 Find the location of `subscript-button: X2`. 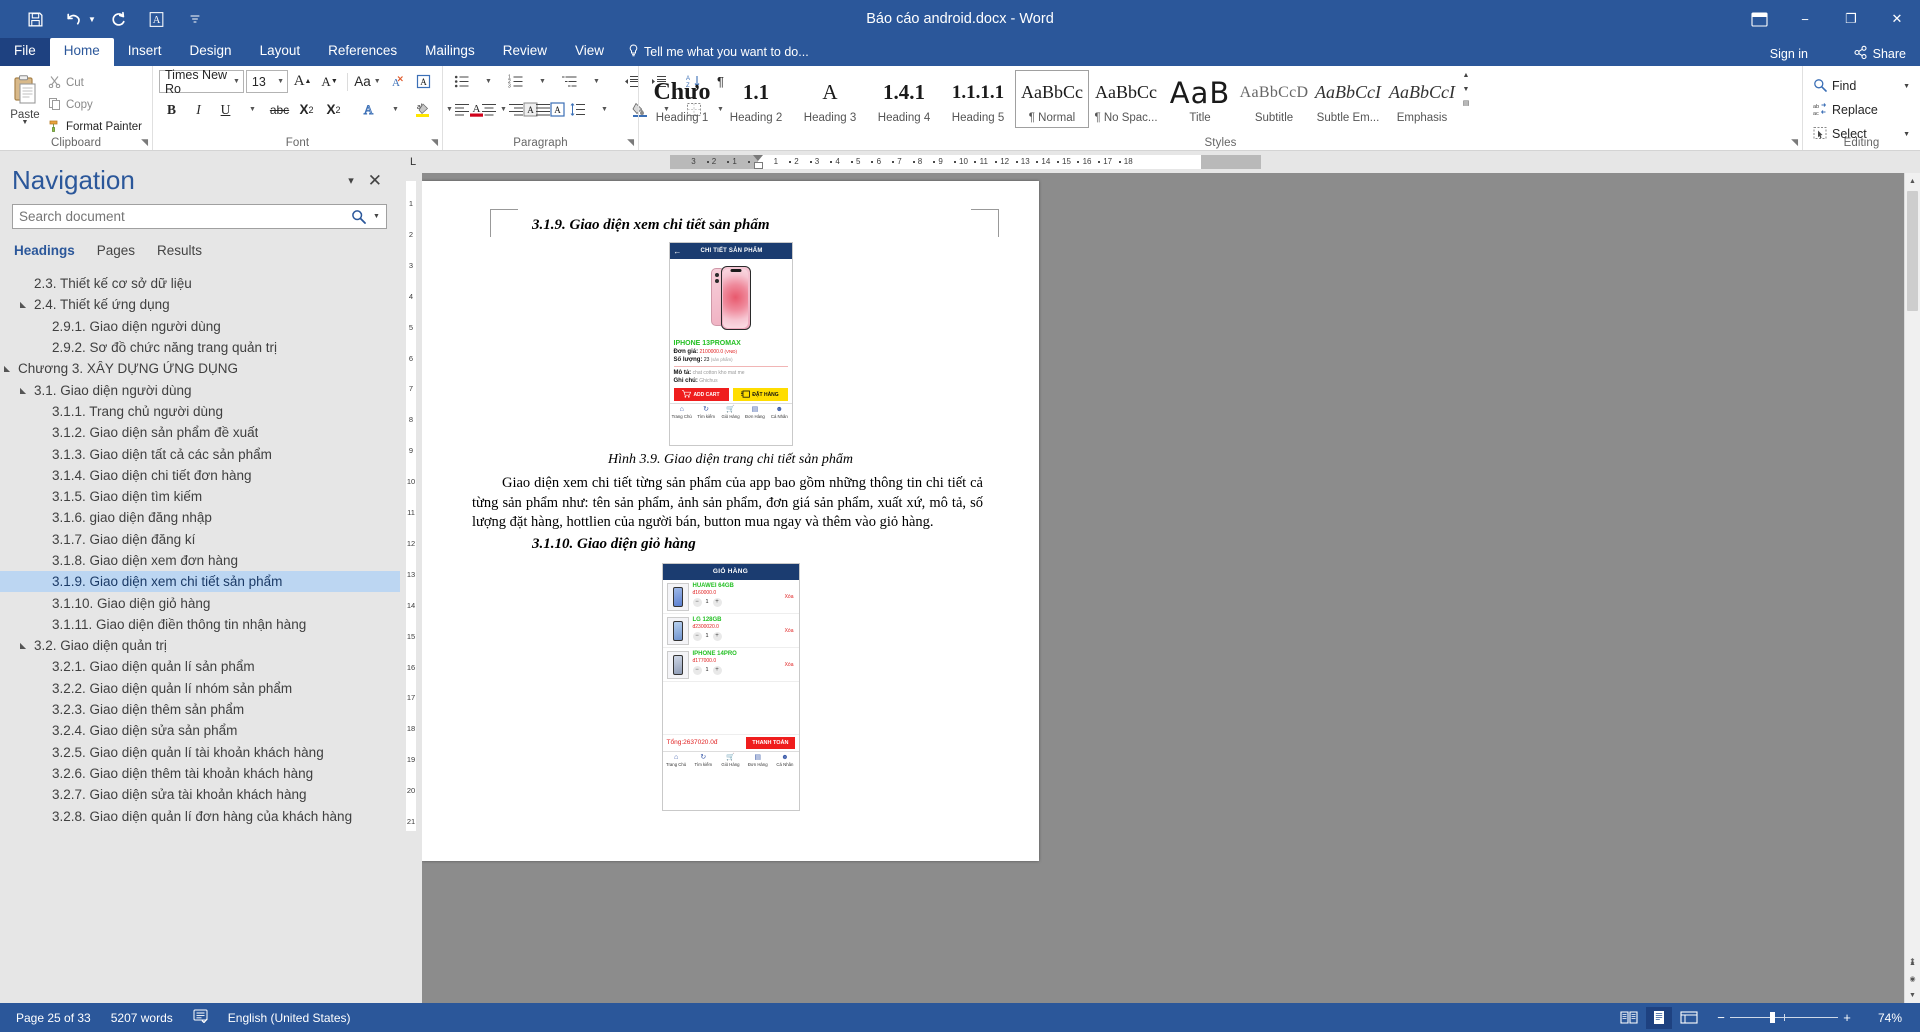

subscript-button: X2 is located at coordinates (306, 109).